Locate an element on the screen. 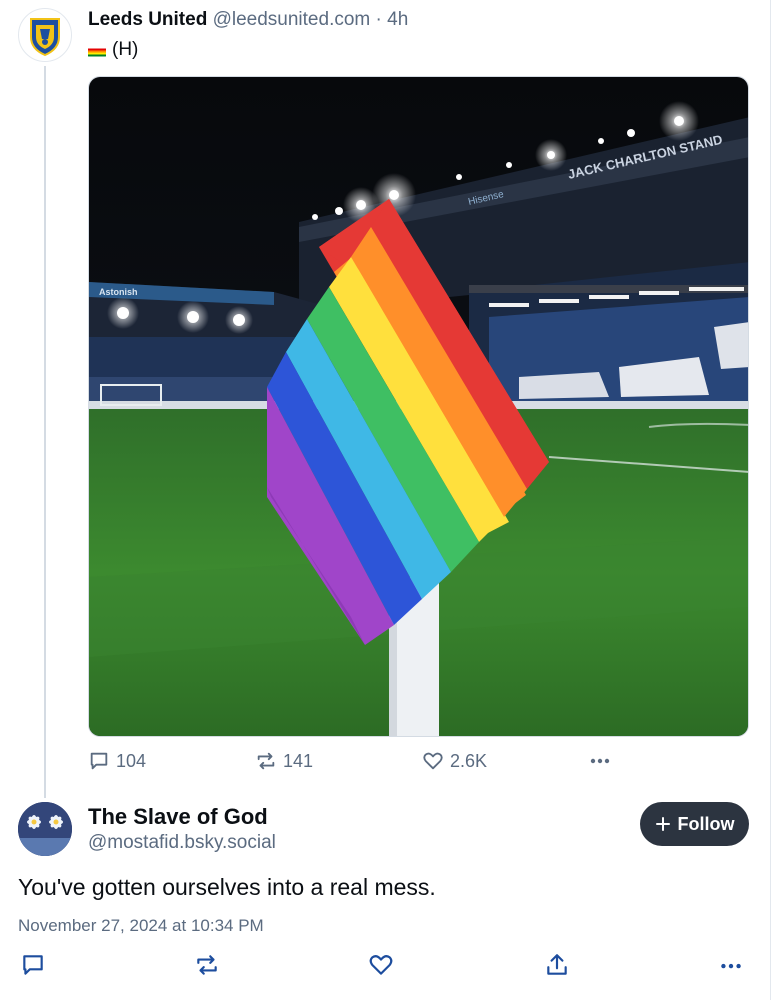 The width and height of the screenshot is (774, 1000). leeds-united-avatar is located at coordinates (45, 35).